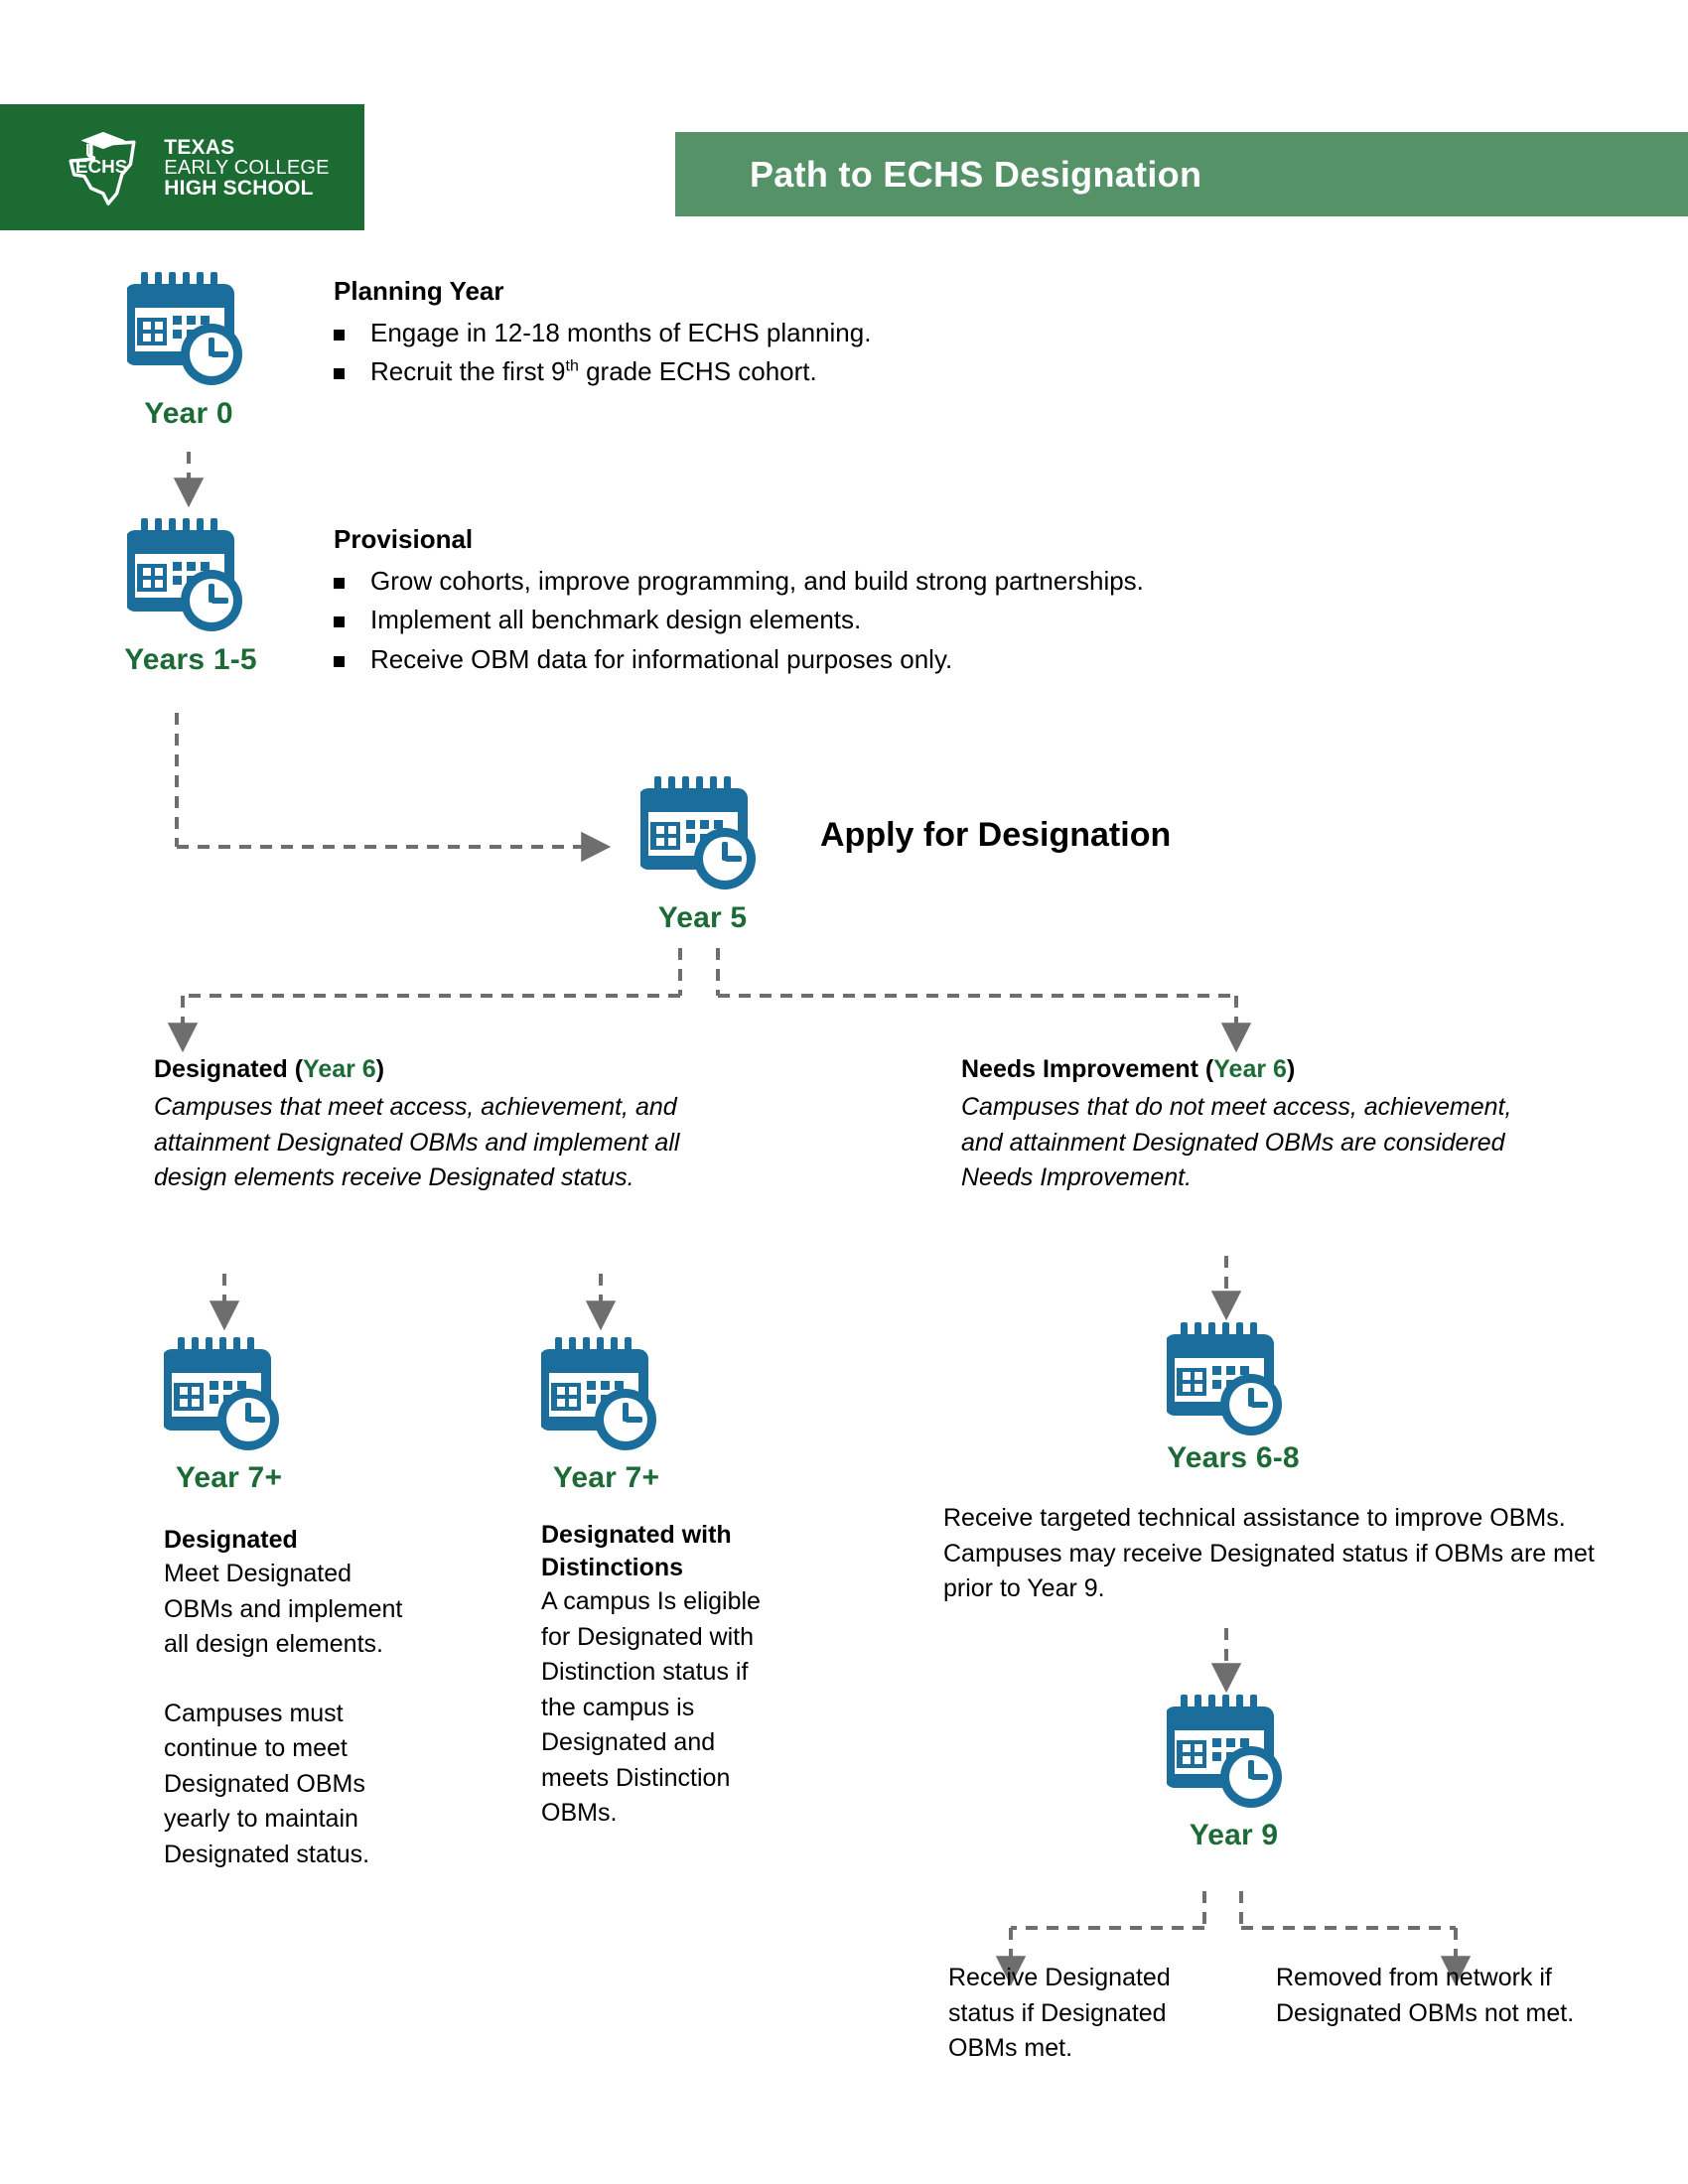 Image resolution: width=1688 pixels, height=2184 pixels. I want to click on logo-wordmark: TEXAS EARLY COLLEGE HIGH SCHOOL, so click(246, 168).